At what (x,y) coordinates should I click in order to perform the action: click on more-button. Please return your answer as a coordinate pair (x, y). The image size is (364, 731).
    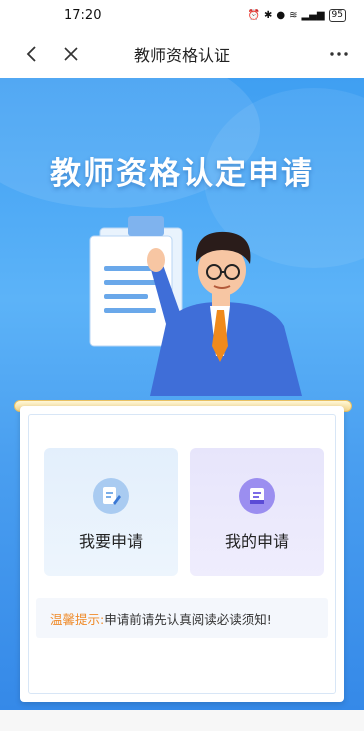
    Looking at the image, I should click on (339, 54).